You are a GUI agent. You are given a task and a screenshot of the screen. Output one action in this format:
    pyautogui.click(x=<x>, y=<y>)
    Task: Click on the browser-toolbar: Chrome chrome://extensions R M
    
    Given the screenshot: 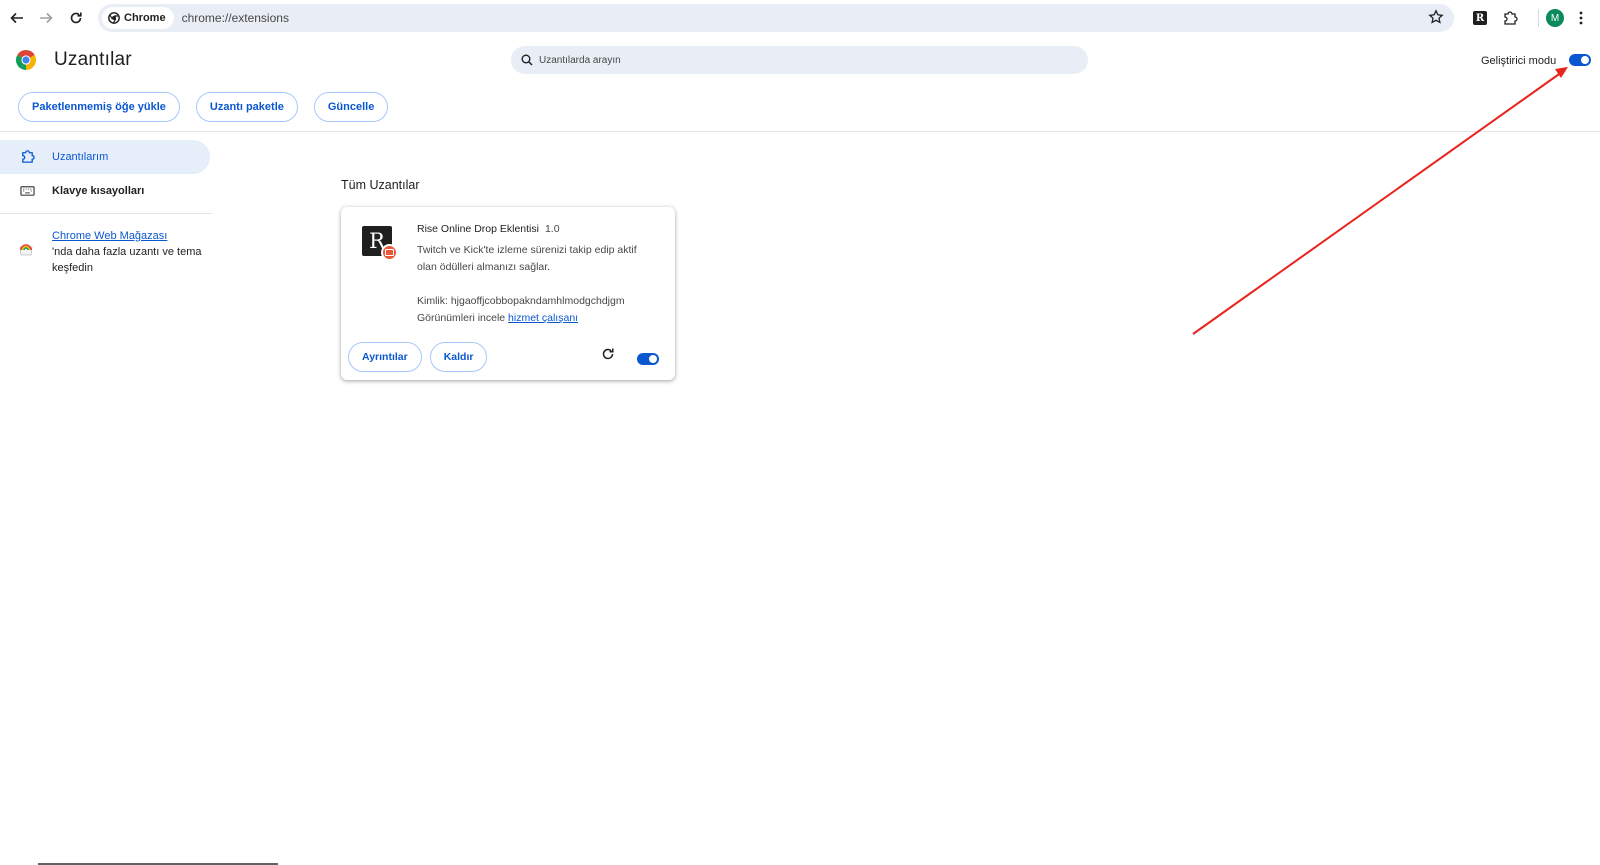 What is the action you would take?
    pyautogui.click(x=800, y=18)
    